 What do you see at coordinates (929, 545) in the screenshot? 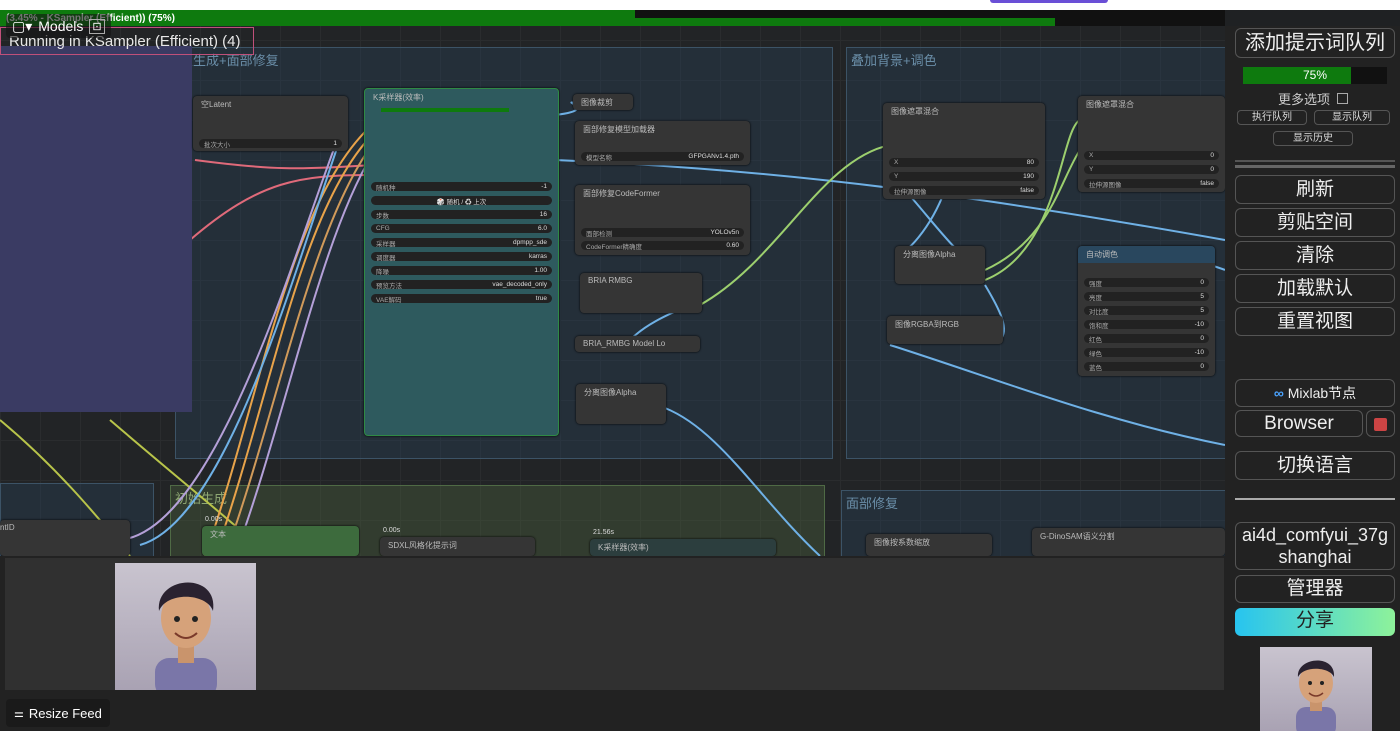
I see `node-image-scale: 图像按系数缩放` at bounding box center [929, 545].